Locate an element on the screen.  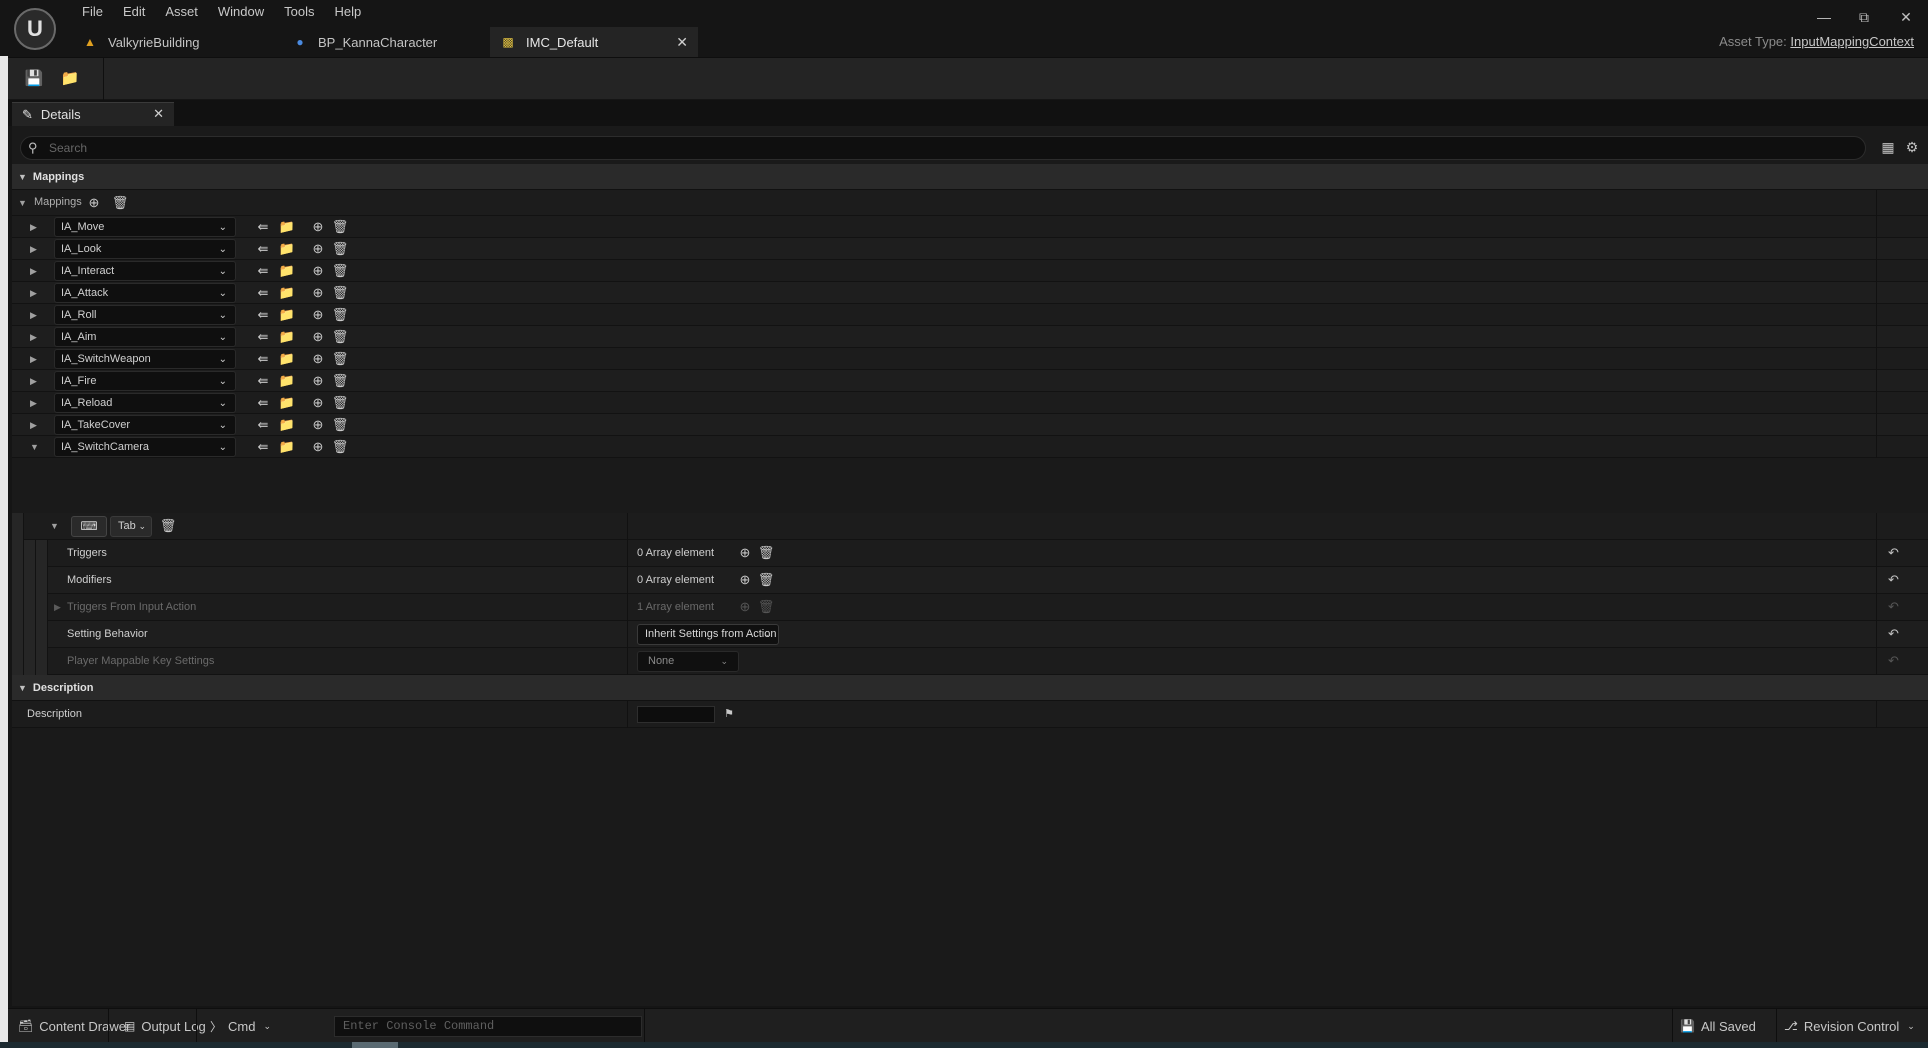
input-action-selector: IA_Reload ⌄ is located at coordinates (145, 403).